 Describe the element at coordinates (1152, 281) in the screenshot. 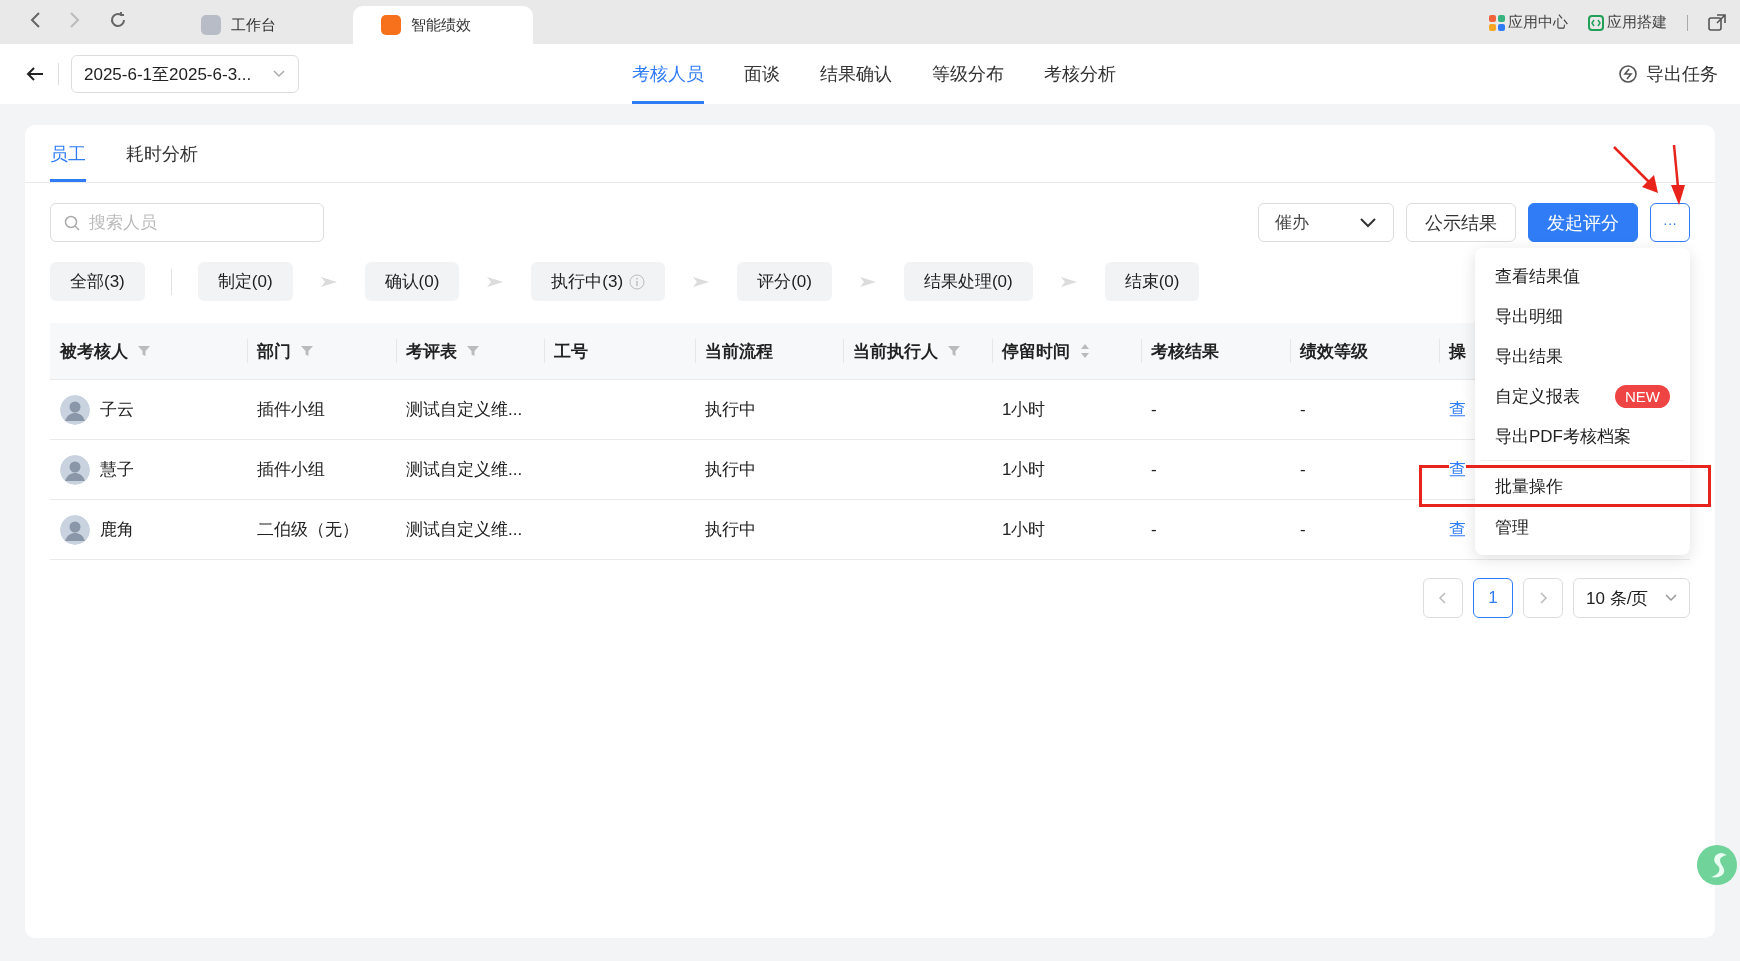

I see `stage-filter: 结束(0)` at that location.